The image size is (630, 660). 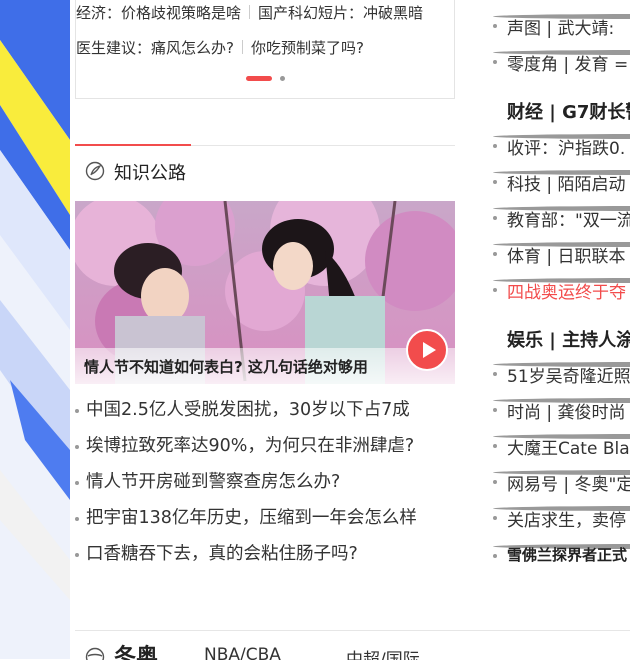 What do you see at coordinates (383, 652) in the screenshot?
I see `tab-csl-international: 中超/国际` at bounding box center [383, 652].